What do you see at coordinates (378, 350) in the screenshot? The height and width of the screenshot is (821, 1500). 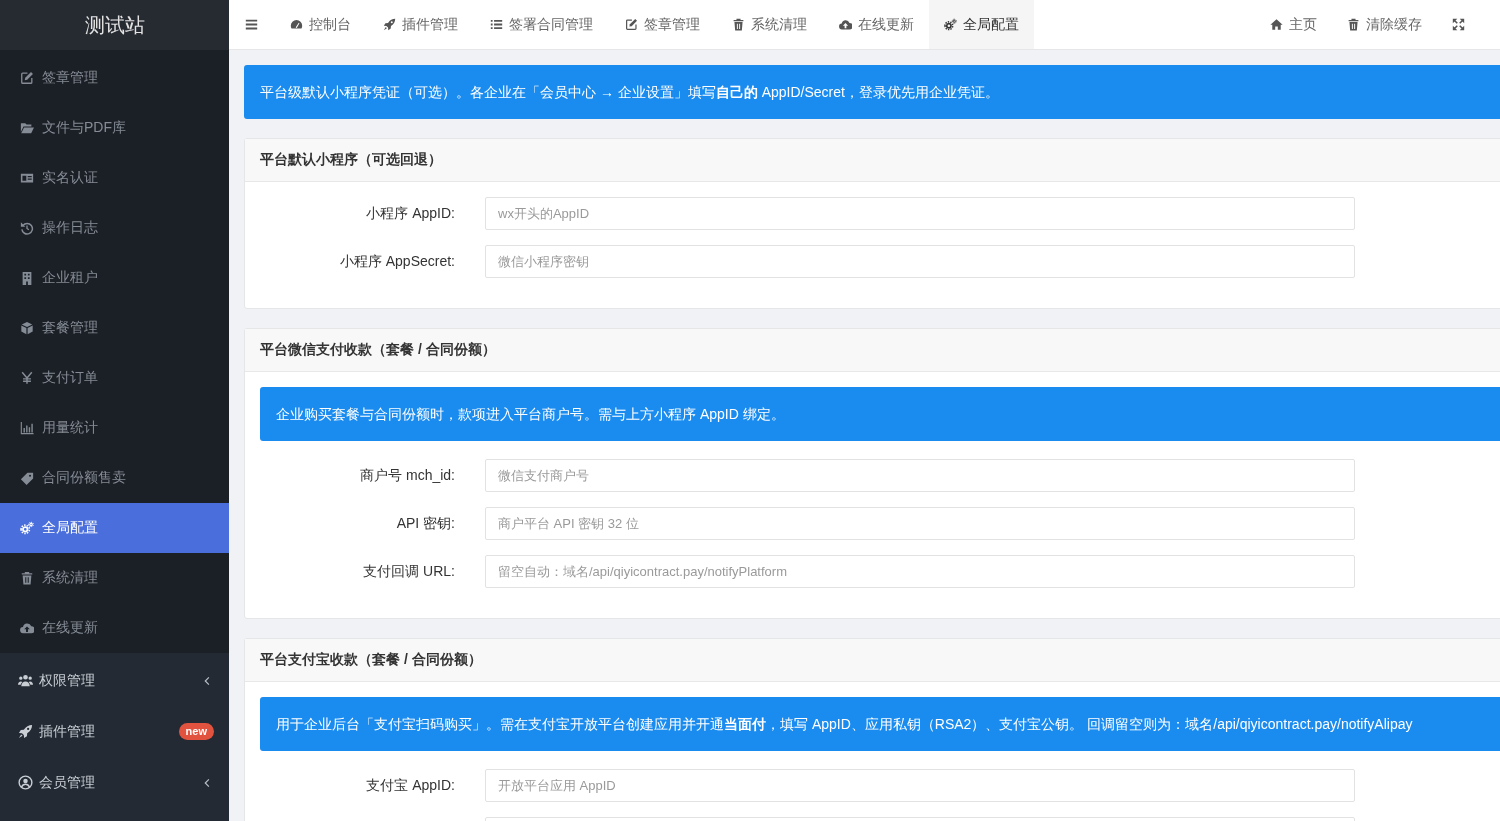 I see `panel-title: 平台微信支付收款（套餐 / 合同份额）` at bounding box center [378, 350].